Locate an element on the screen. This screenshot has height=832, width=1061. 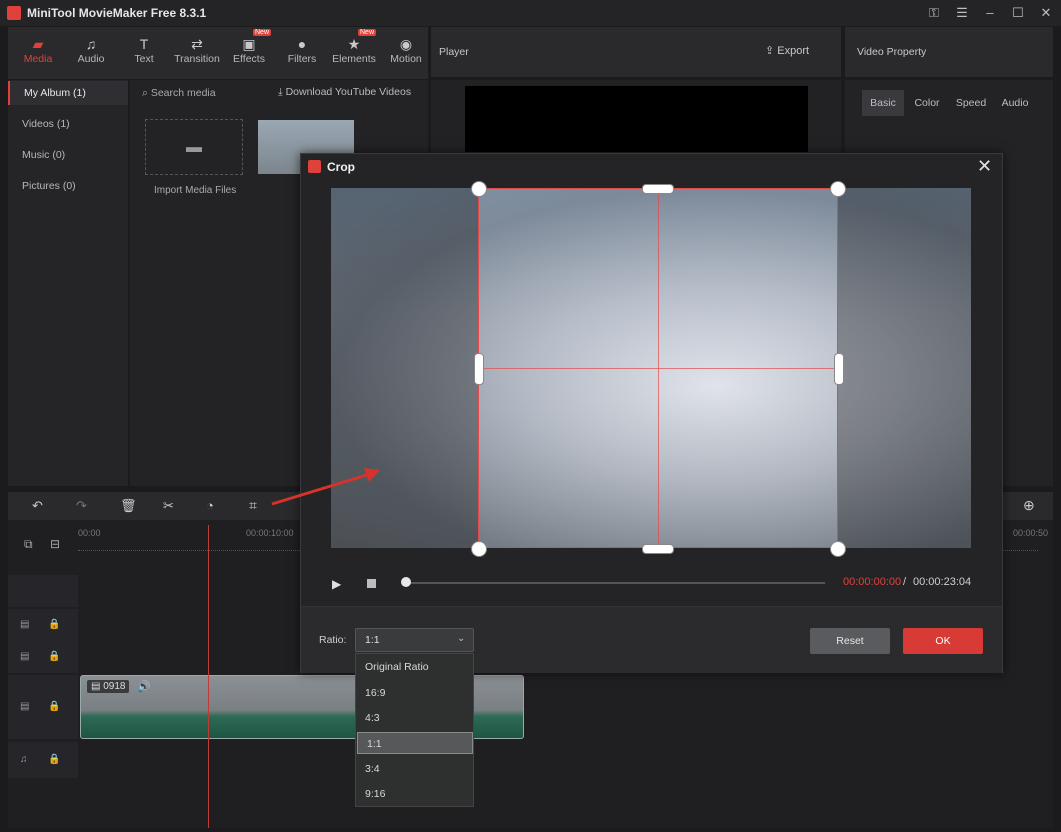
ratio-option-4-3: 4:3 is located at coordinates (414, 718).